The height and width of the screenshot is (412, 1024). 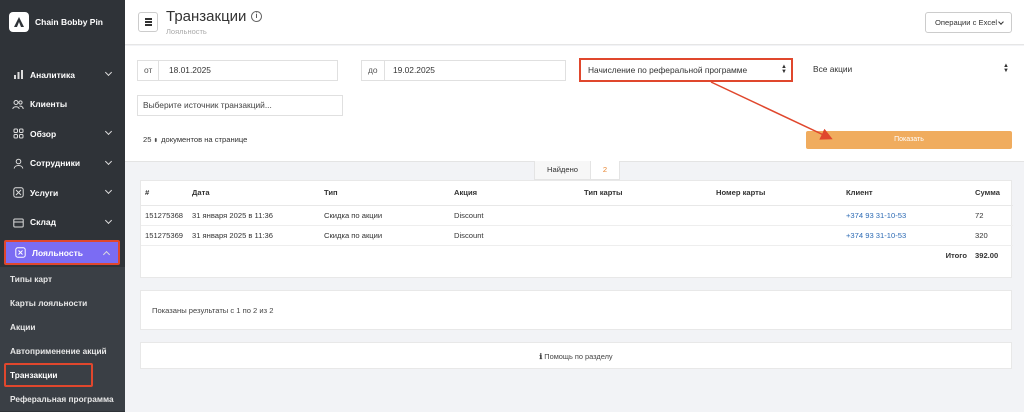 What do you see at coordinates (18, 163) in the screenshot?
I see `user-icon` at bounding box center [18, 163].